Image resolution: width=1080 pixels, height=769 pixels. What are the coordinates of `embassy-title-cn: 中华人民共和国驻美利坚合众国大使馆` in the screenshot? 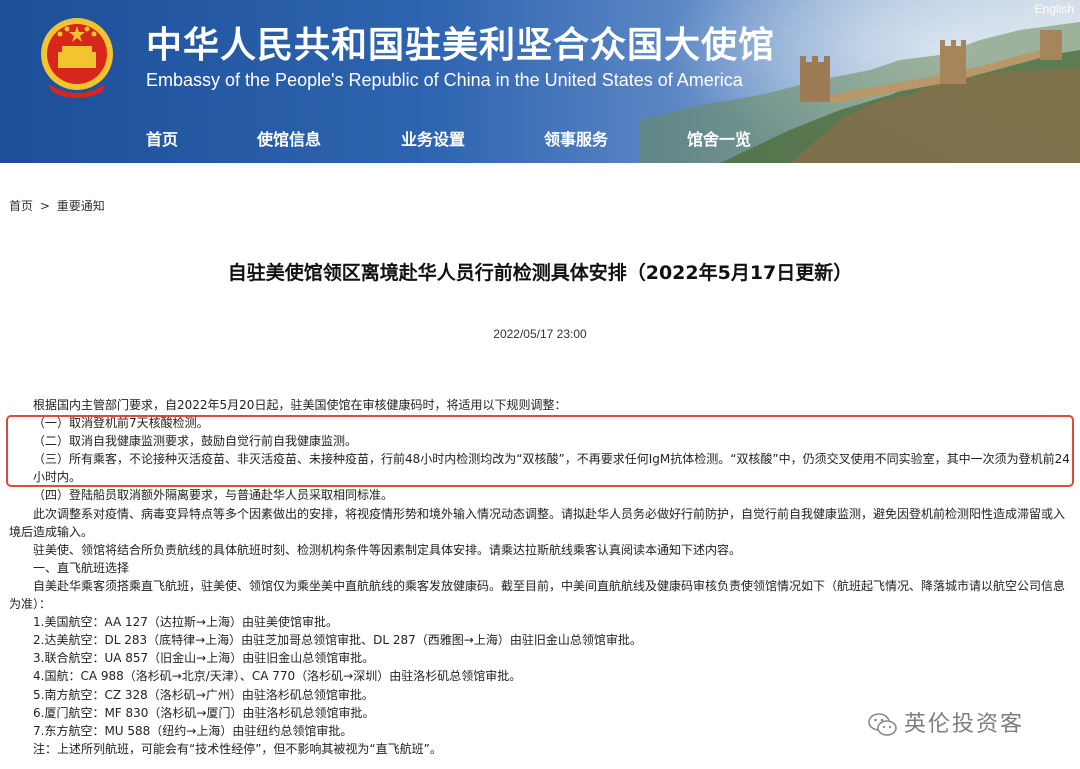 It's located at (461, 45).